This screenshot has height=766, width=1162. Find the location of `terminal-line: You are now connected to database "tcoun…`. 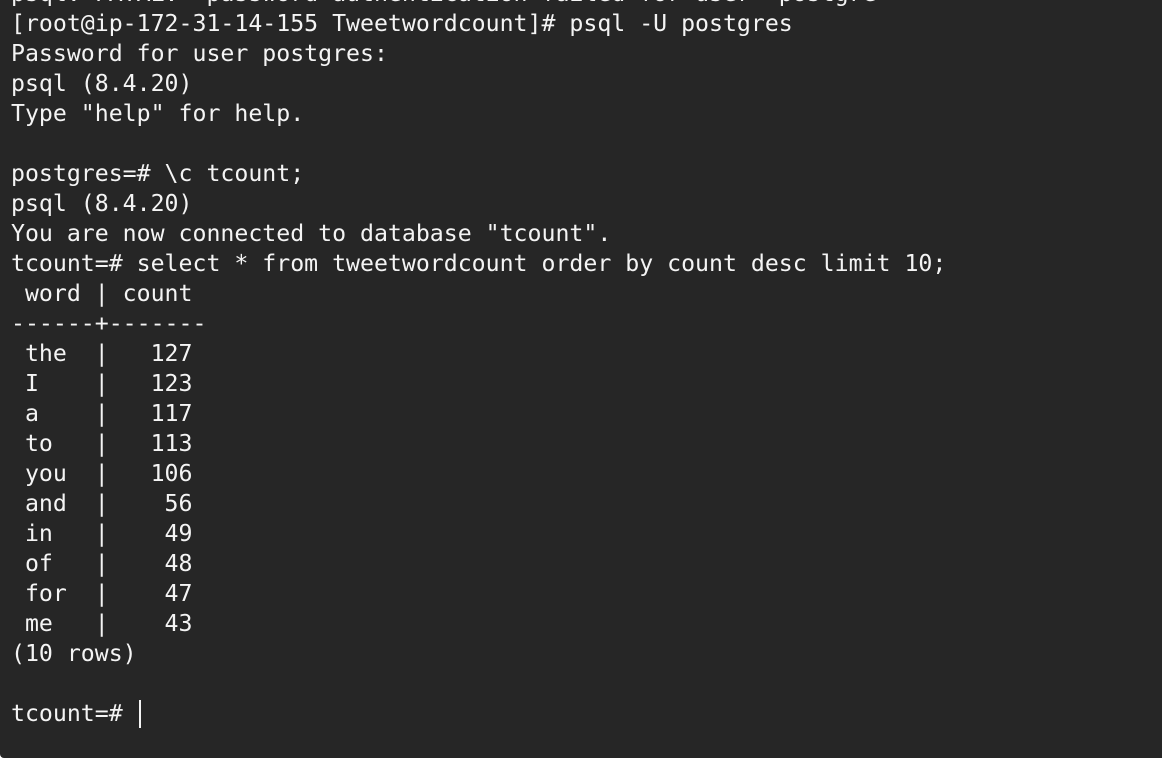

terminal-line: You are now connected to database "tcoun… is located at coordinates (311, 233).